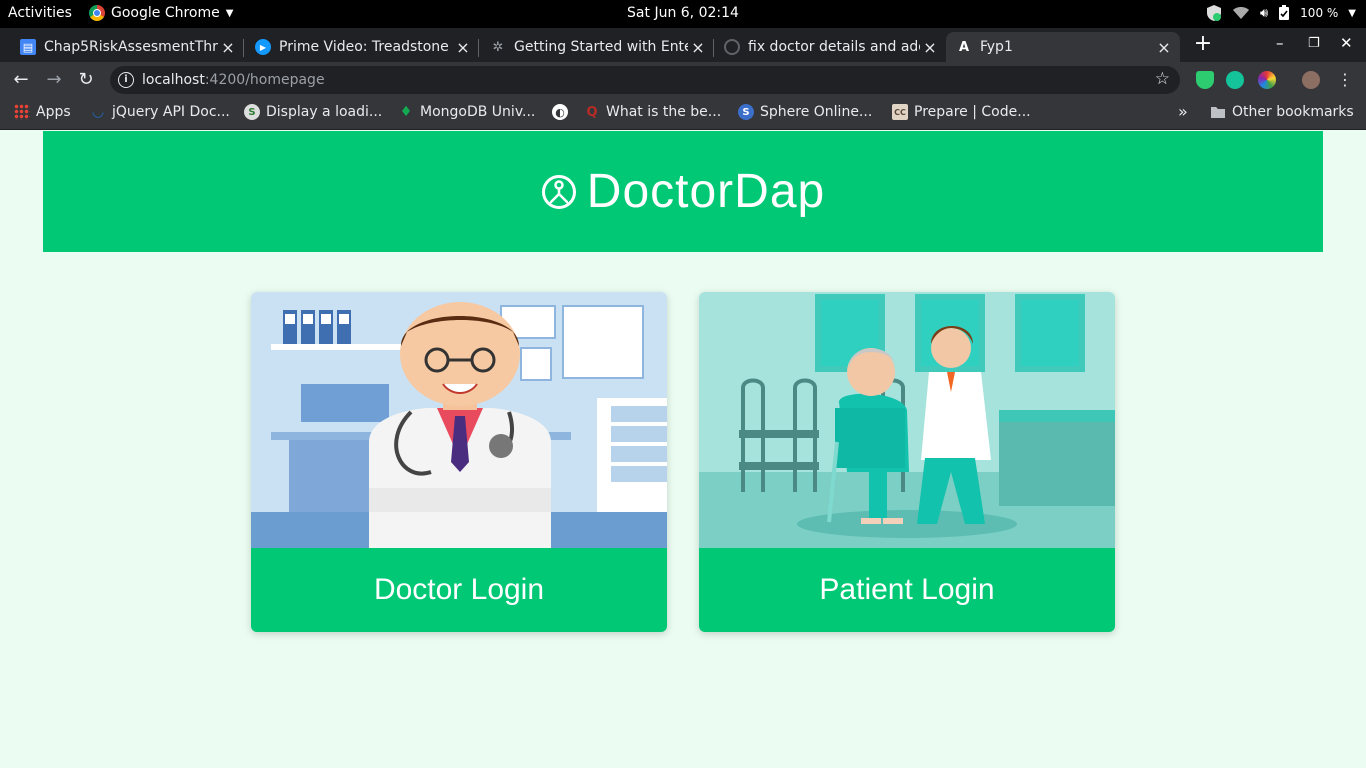  I want to click on battery-icon, so click(1284, 12).